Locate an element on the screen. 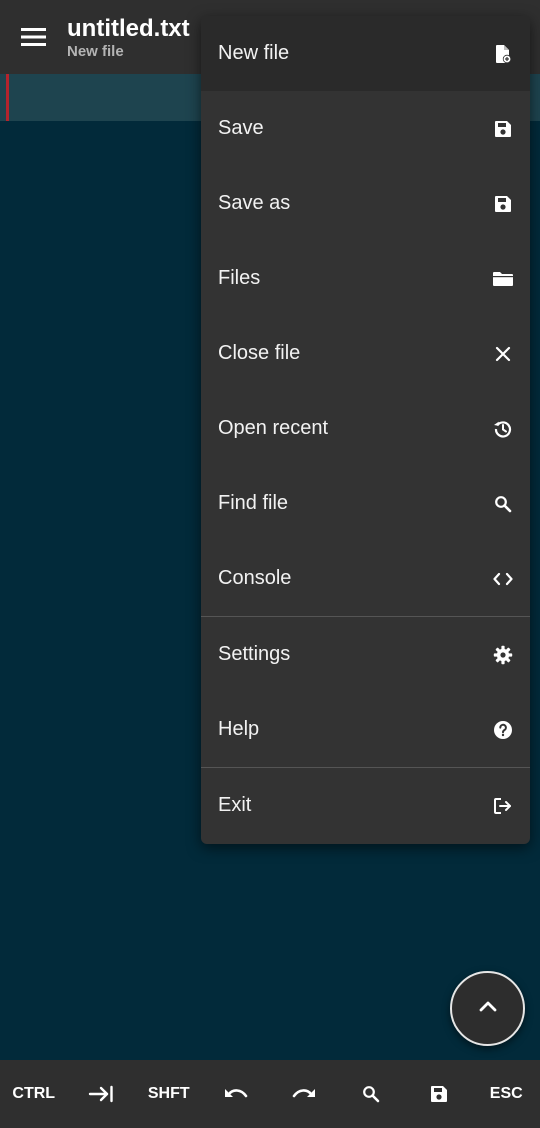 The image size is (540, 1128). menu-item-label: Settings is located at coordinates (254, 654).